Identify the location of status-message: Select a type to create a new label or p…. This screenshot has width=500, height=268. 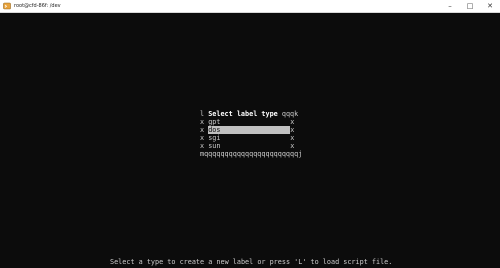
(251, 262).